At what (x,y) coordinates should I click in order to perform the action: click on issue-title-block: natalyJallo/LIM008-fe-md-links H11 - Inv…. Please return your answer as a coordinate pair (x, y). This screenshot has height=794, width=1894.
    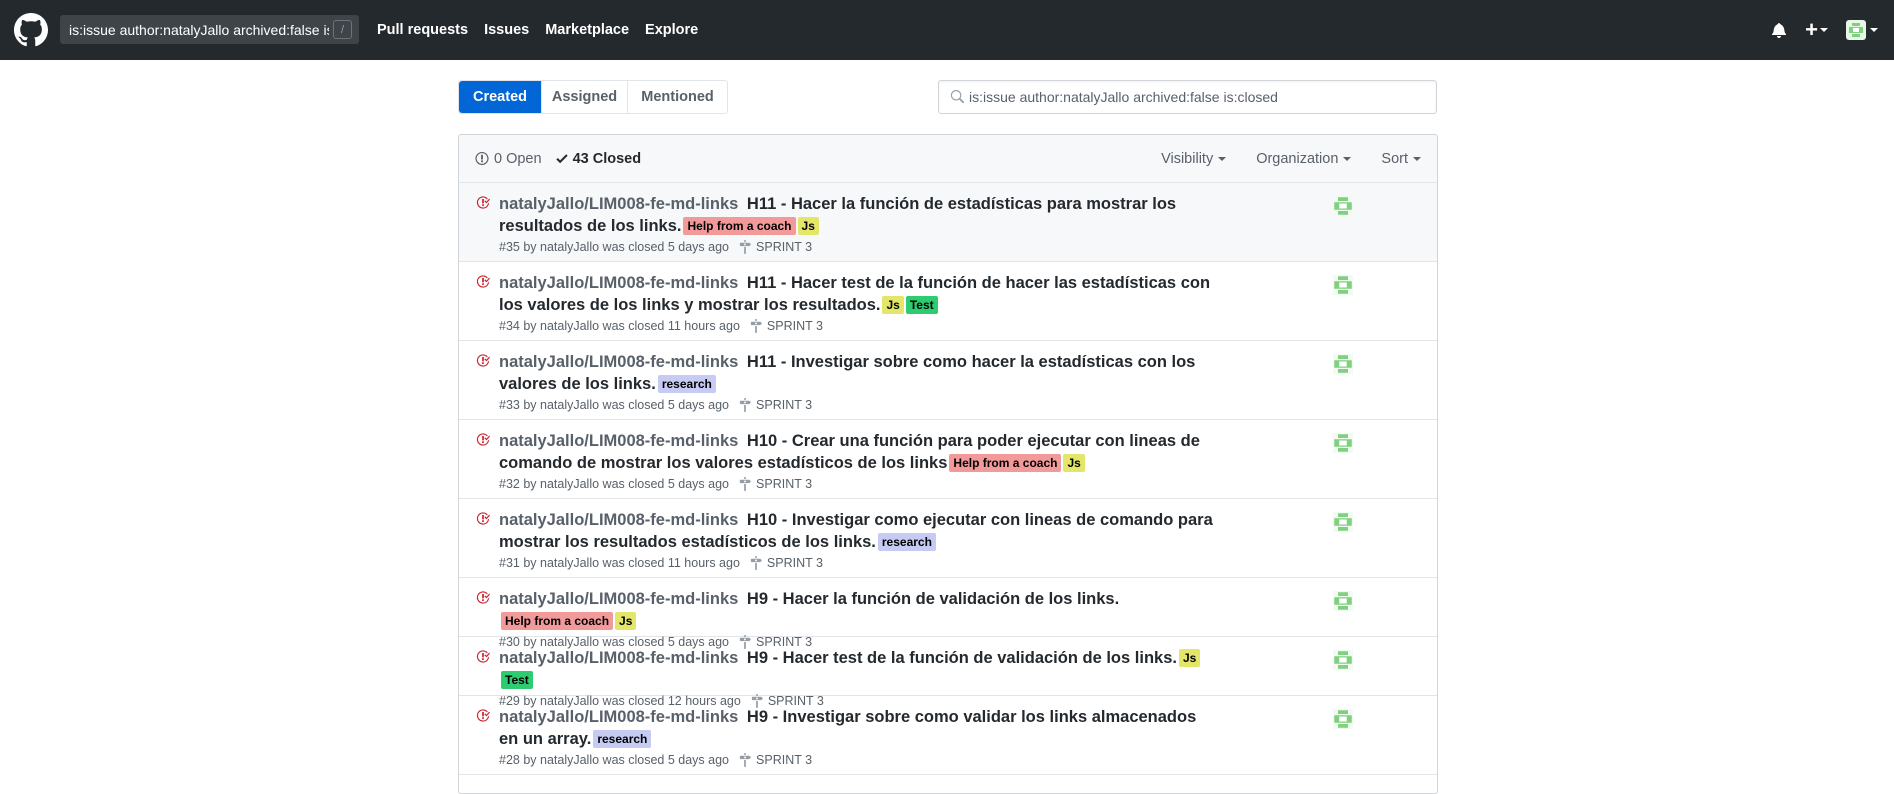
    Looking at the image, I should click on (859, 373).